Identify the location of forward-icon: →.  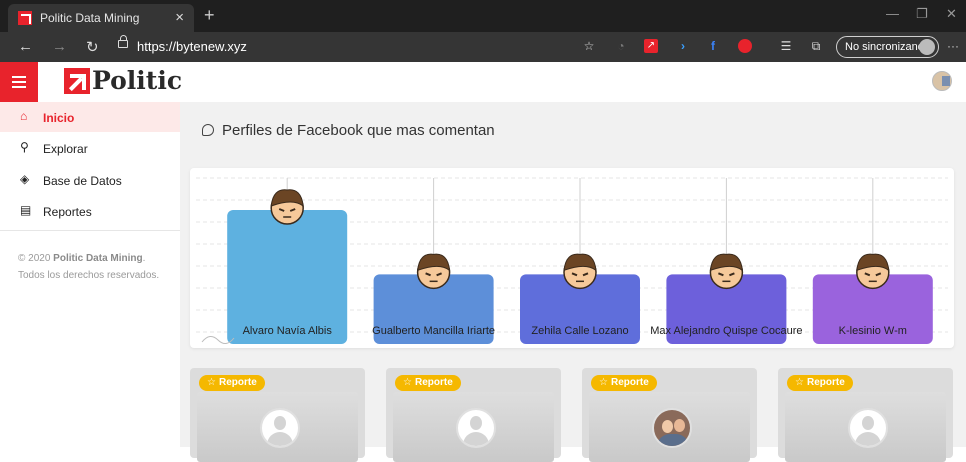
(59, 46).